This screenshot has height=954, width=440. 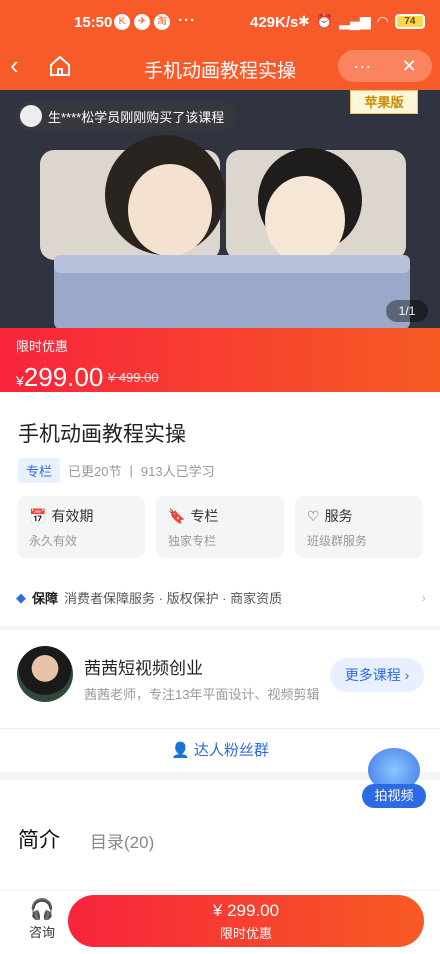 What do you see at coordinates (143, 666) in the screenshot?
I see `teacher-name: 茜茜短视频创业` at bounding box center [143, 666].